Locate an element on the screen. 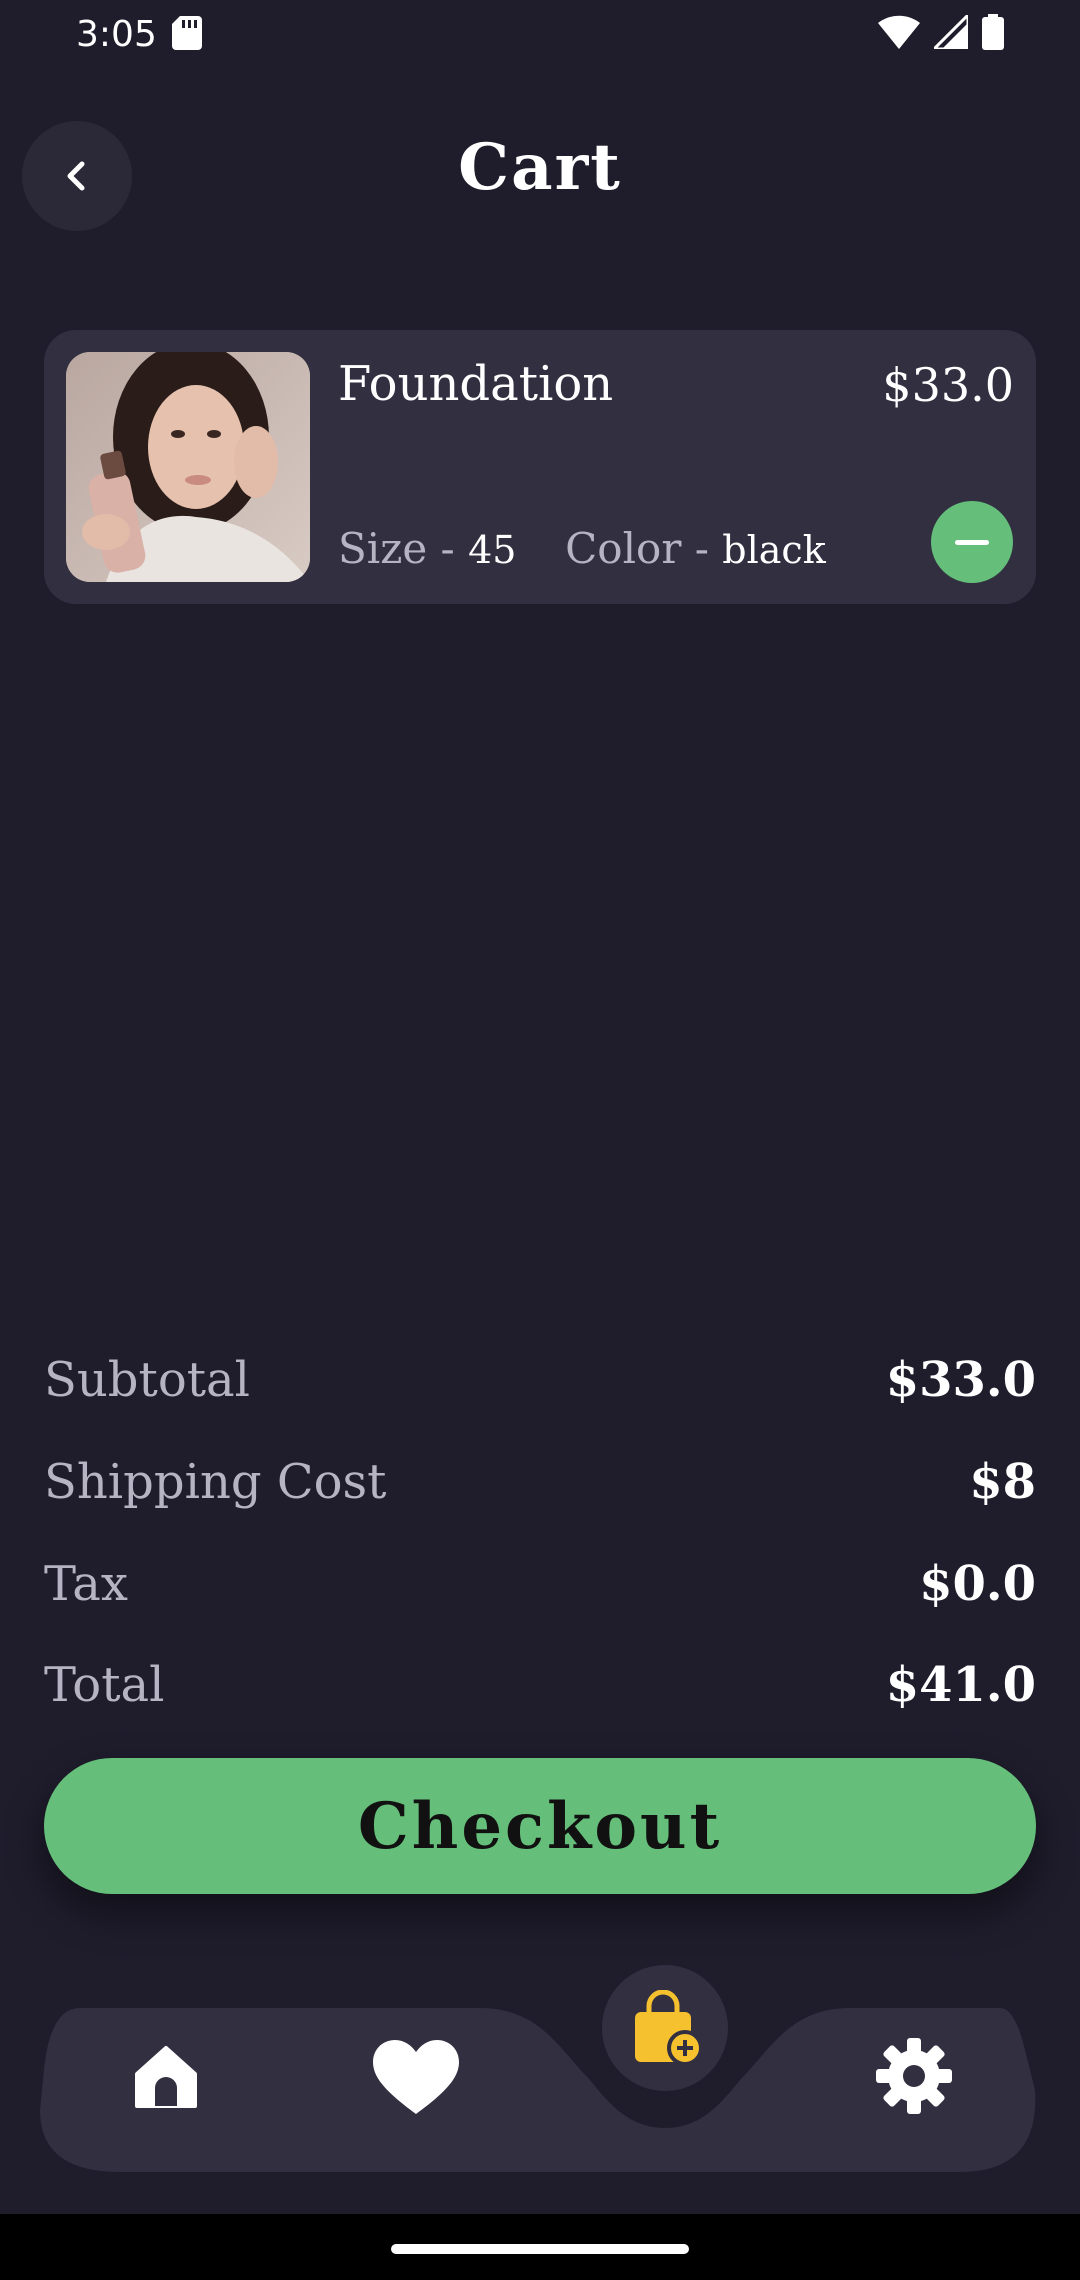  shopping-bag-add-icon is located at coordinates (669, 2028).